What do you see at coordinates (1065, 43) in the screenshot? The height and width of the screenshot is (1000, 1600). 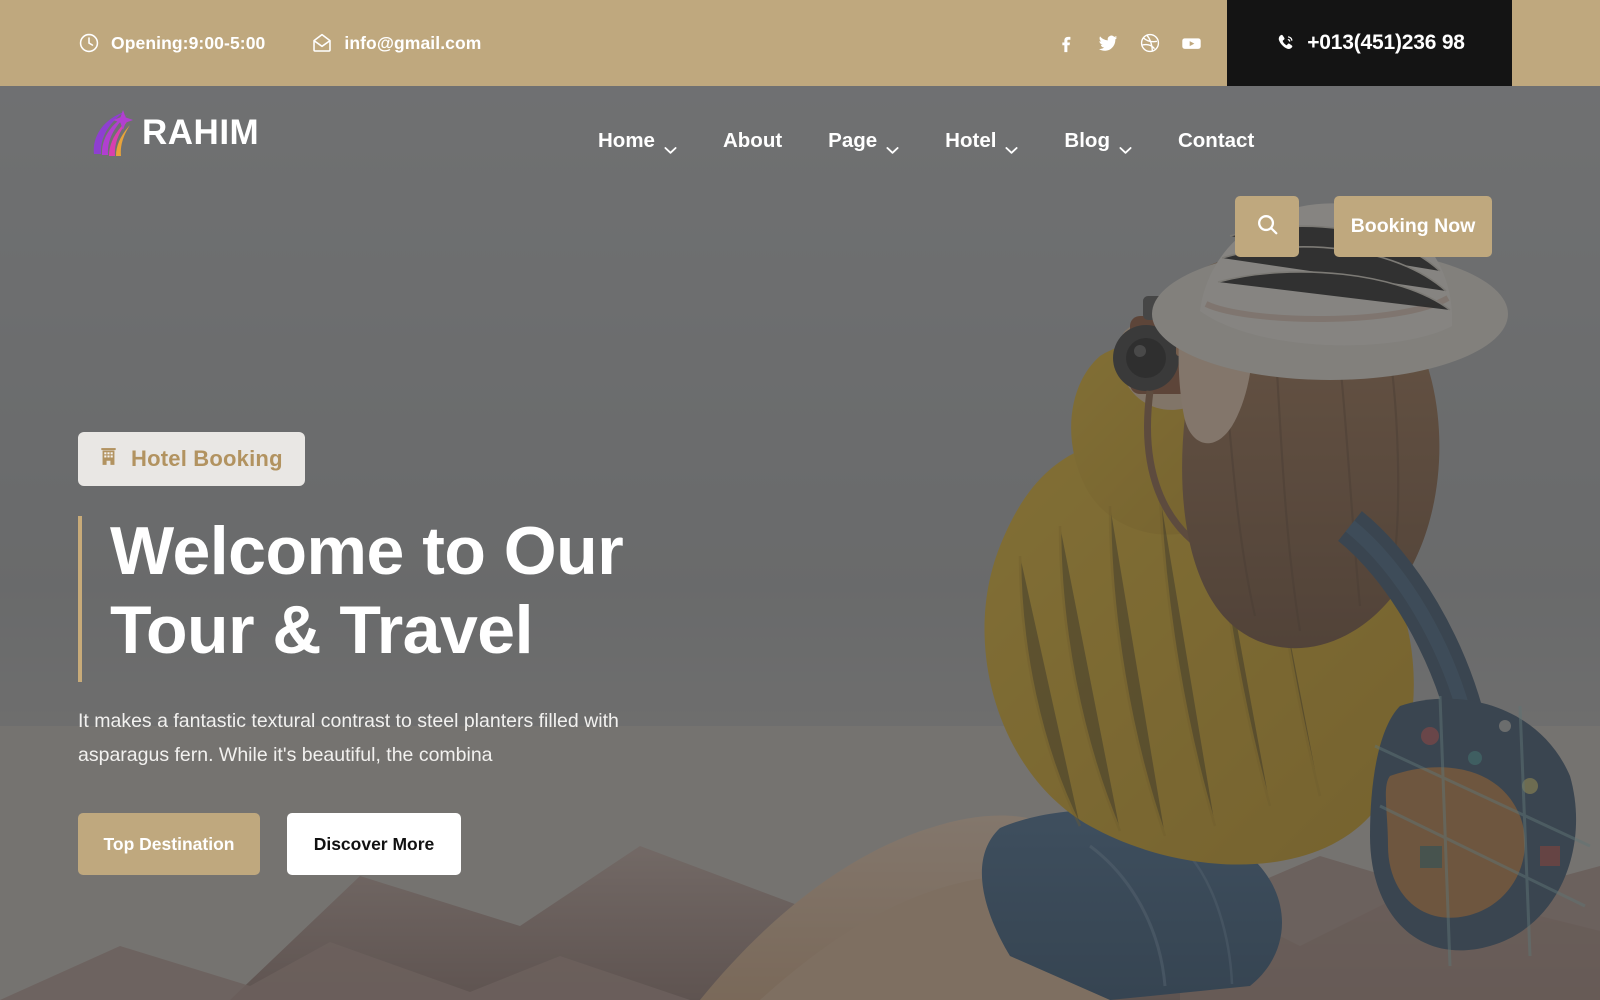 I see `facebook-icon` at bounding box center [1065, 43].